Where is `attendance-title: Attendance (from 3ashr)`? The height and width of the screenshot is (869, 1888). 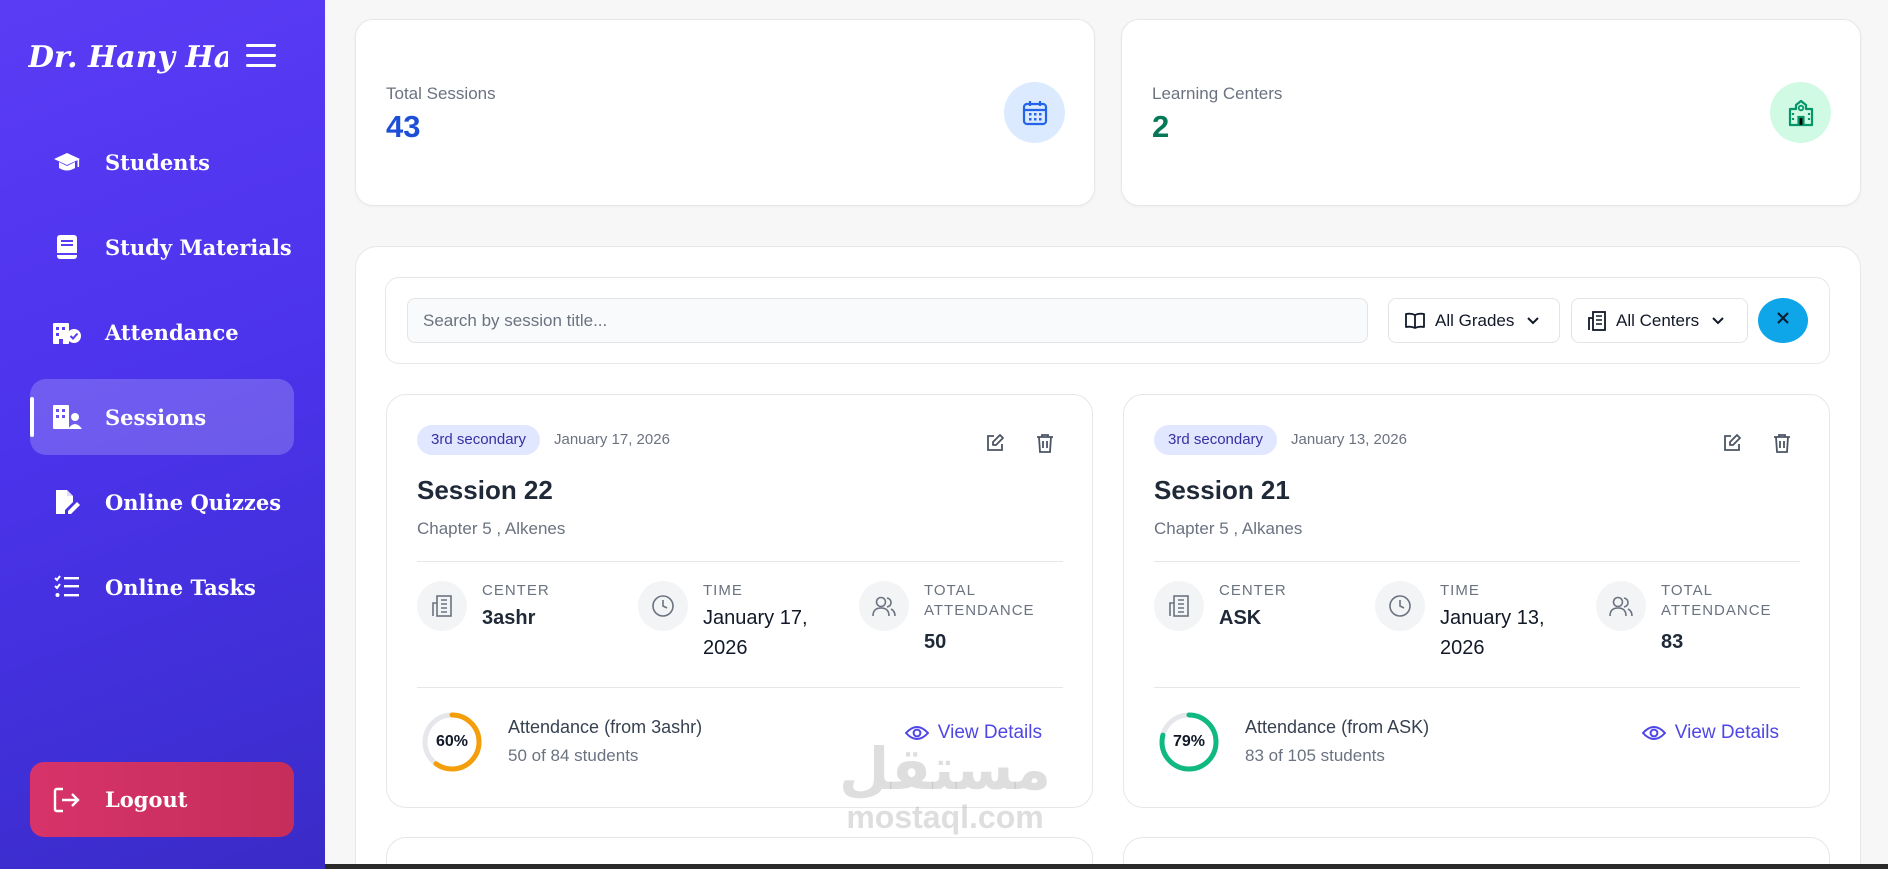
attendance-title: Attendance (from 3ashr) is located at coordinates (605, 727).